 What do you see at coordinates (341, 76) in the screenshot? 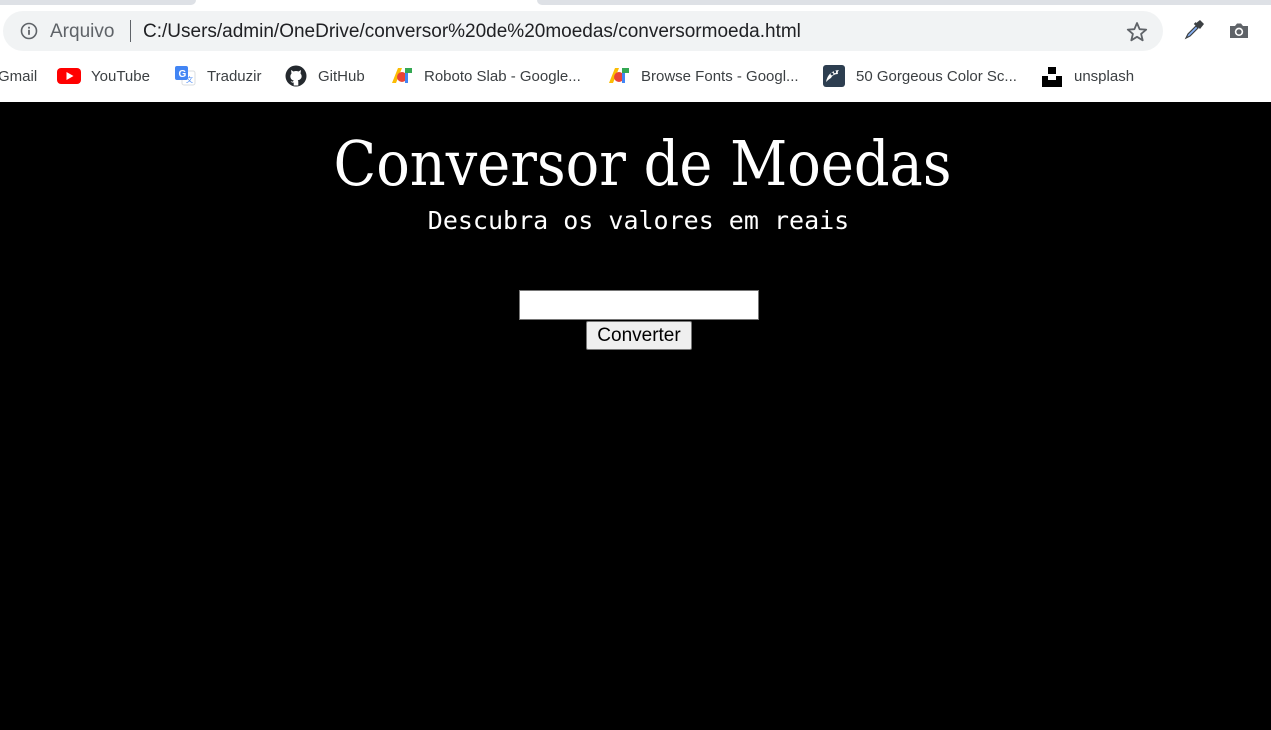
I see `bookmark-label: GitHub` at bounding box center [341, 76].